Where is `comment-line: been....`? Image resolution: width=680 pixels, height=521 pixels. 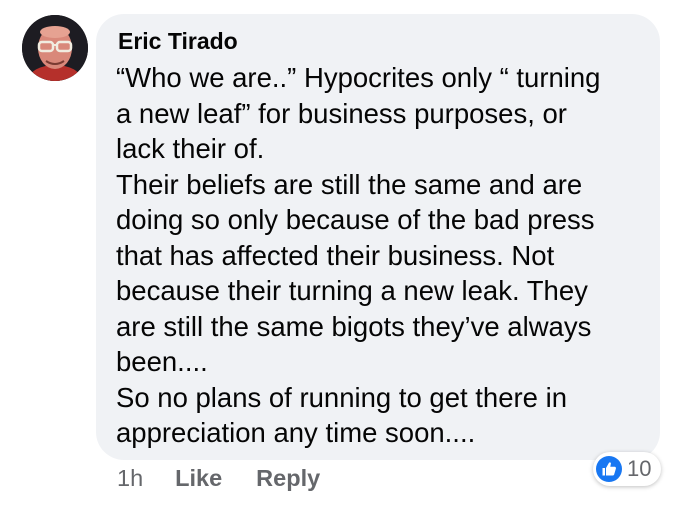 comment-line: been.... is located at coordinates (162, 361).